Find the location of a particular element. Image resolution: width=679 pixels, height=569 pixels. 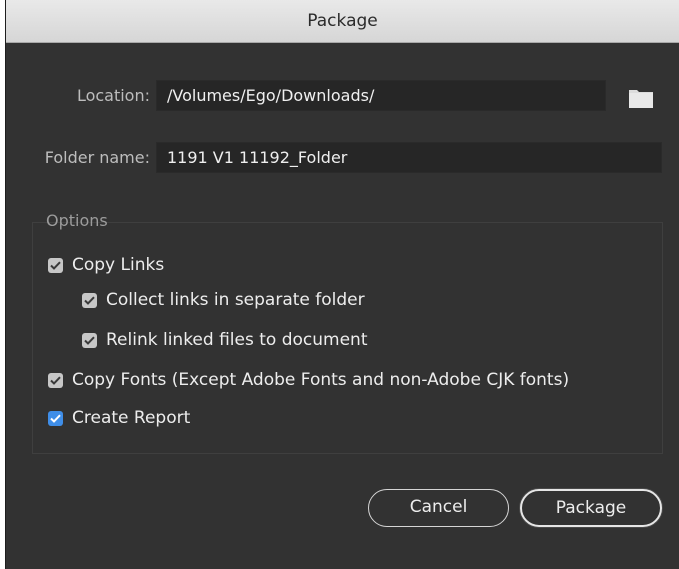

dialog-title: Package is located at coordinates (342, 21).